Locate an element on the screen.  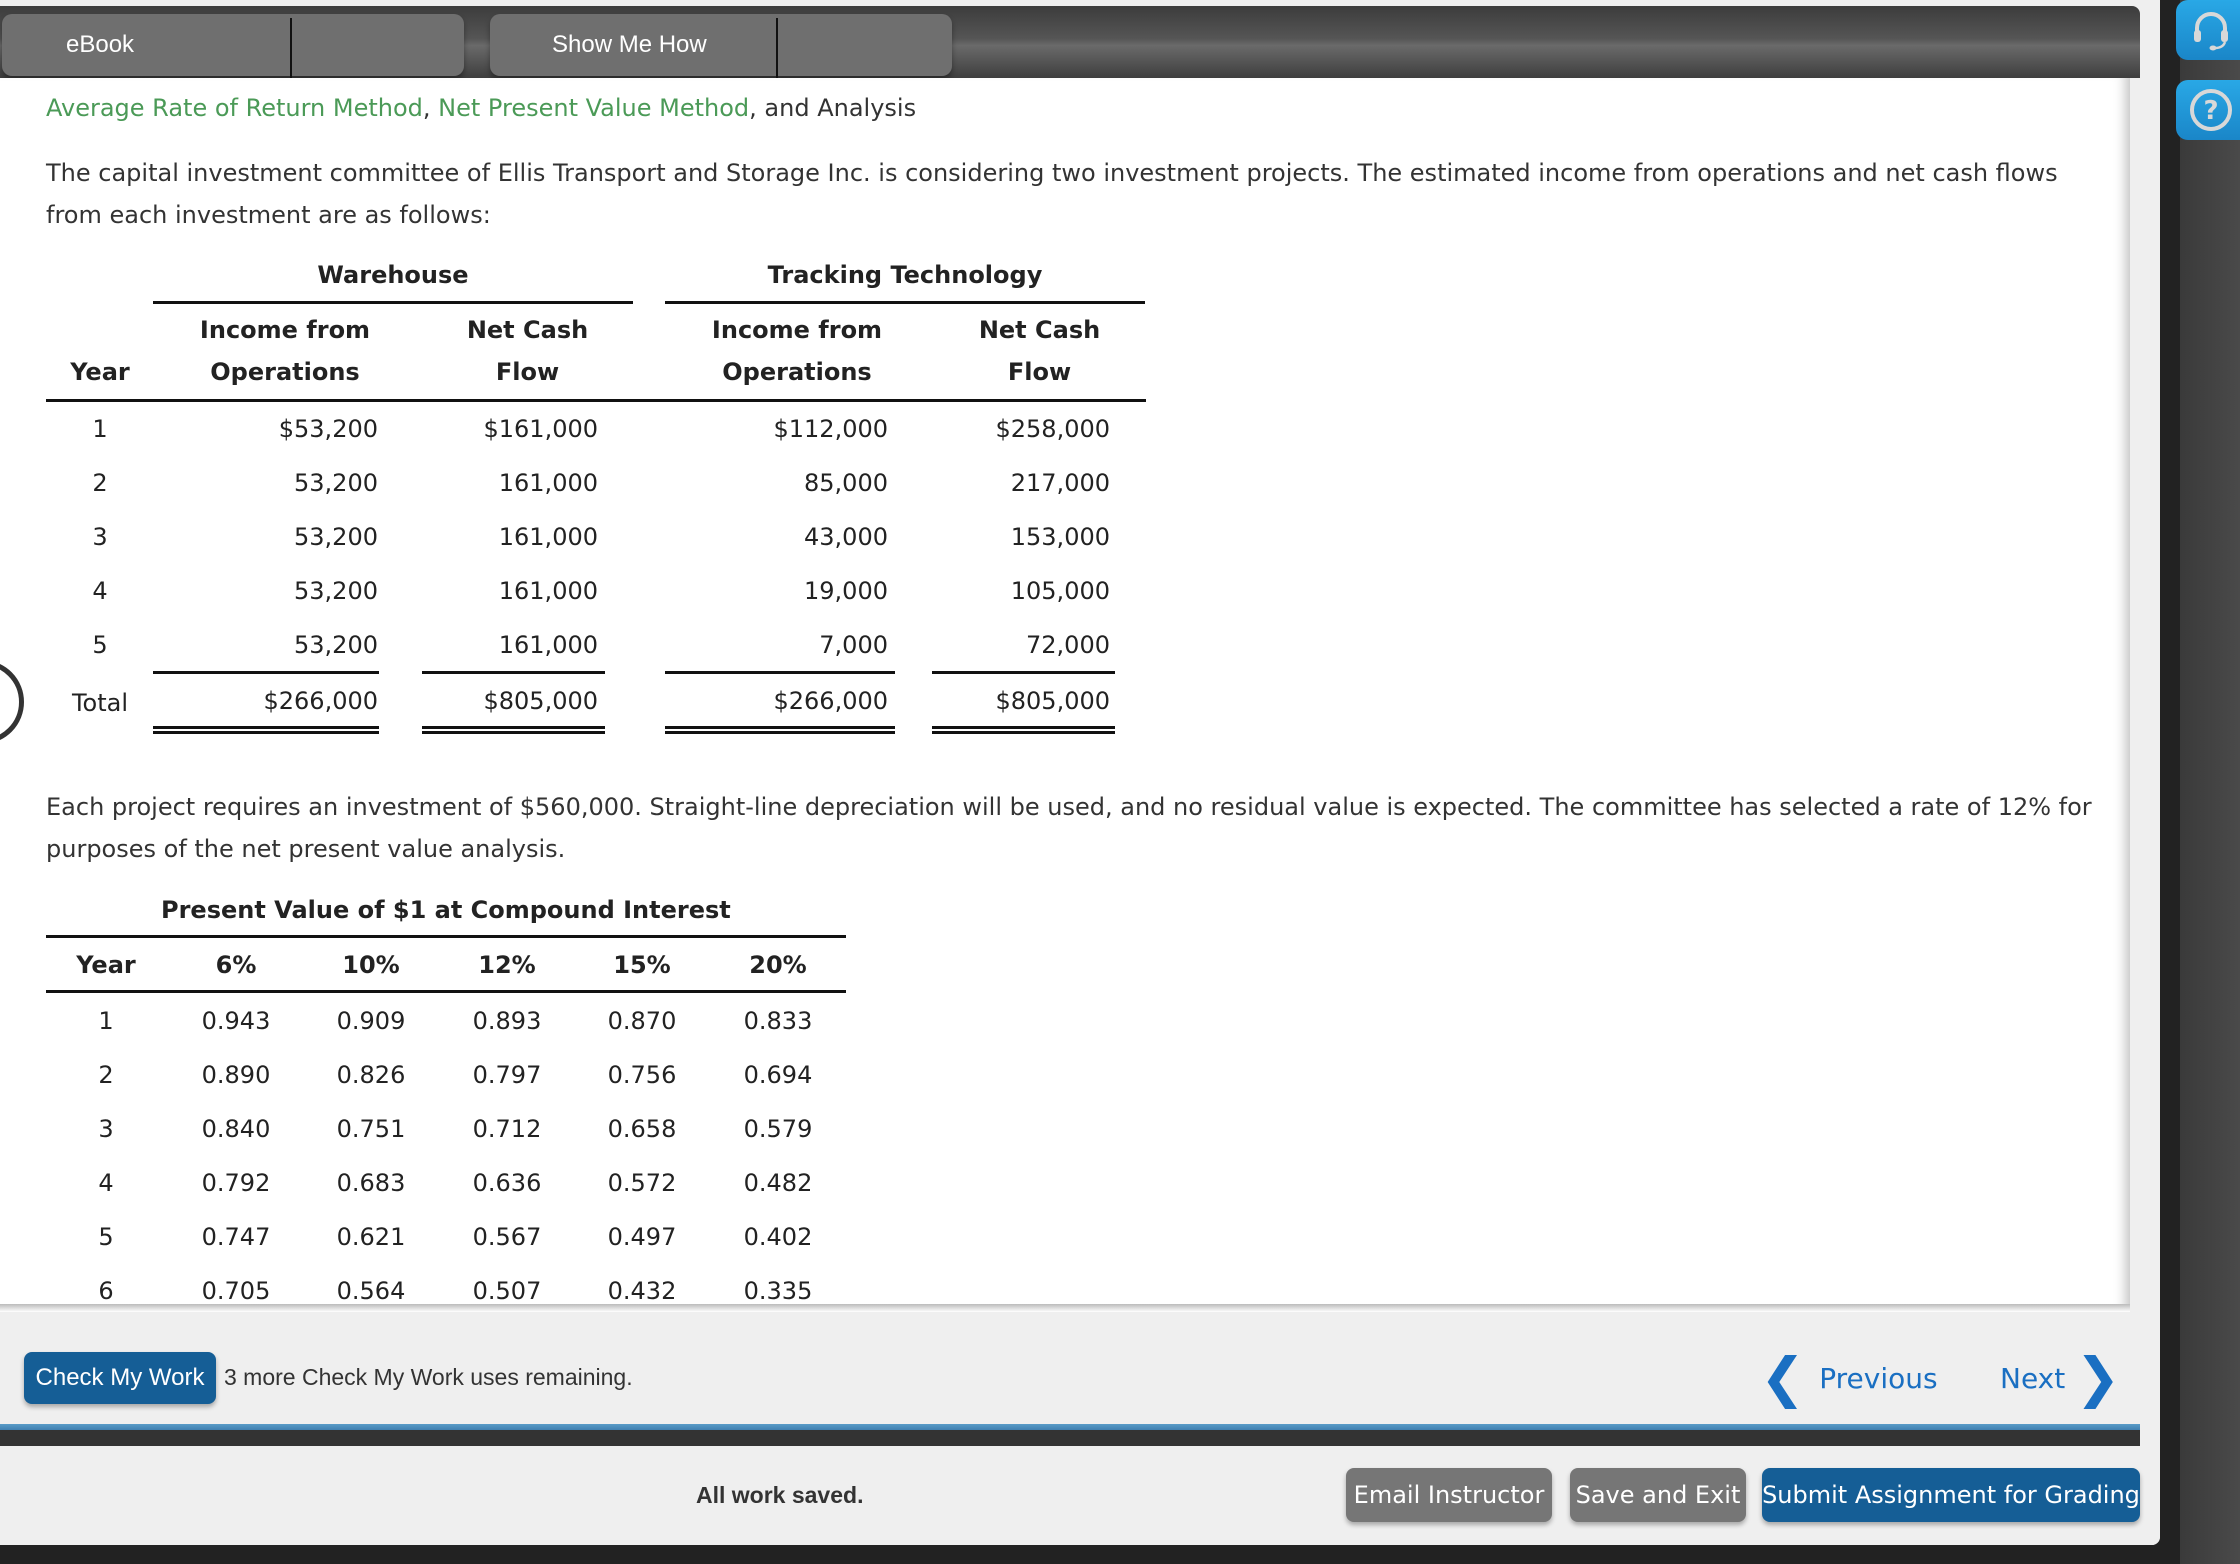
content-divider is located at coordinates (1065, 1308).